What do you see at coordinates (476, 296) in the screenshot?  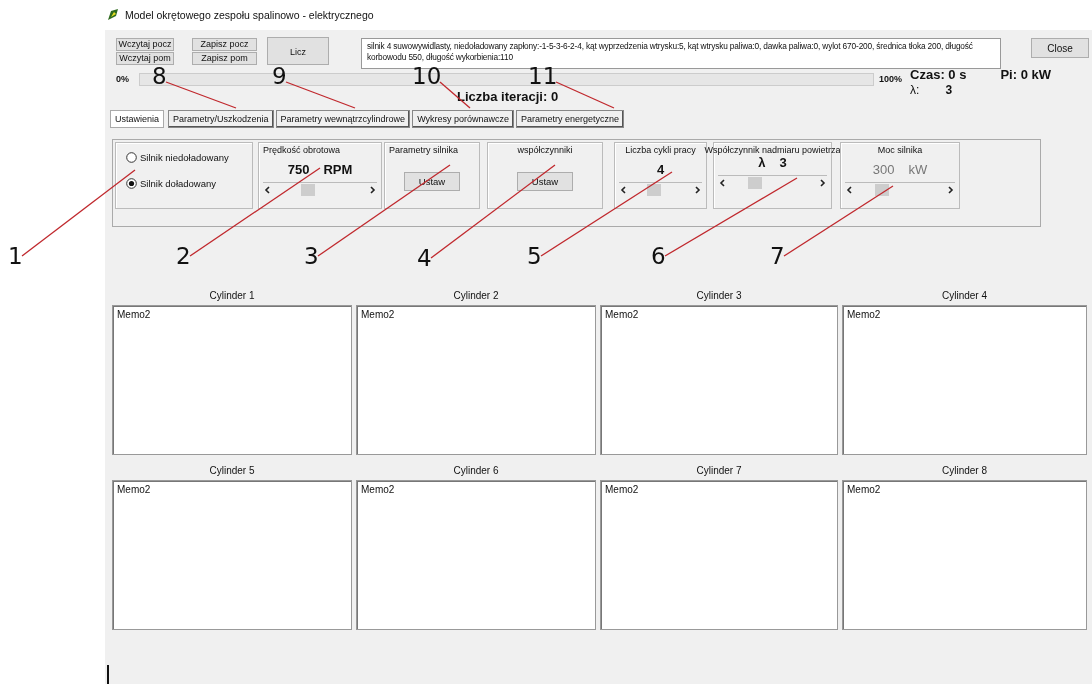 I see `cylinder-label: Cylinder 2` at bounding box center [476, 296].